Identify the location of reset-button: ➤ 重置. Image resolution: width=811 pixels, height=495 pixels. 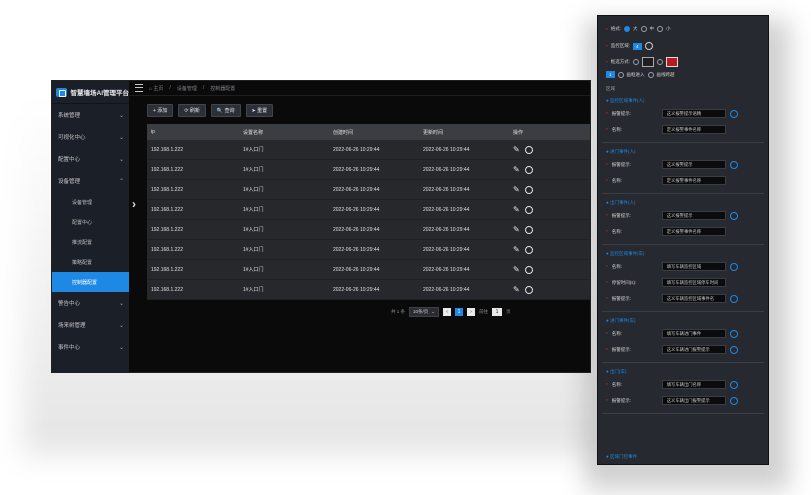
(259, 110).